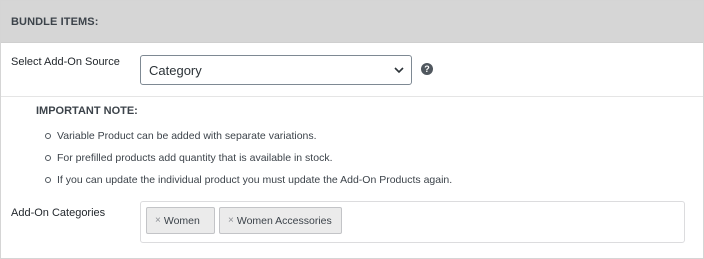  I want to click on important-note-heading: IMPORTANT NOTE:, so click(87, 111).